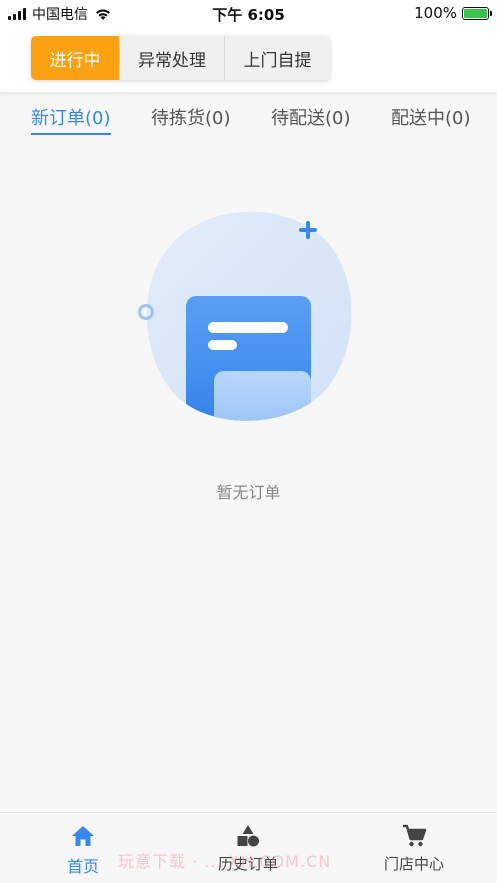 This screenshot has width=497, height=883. Describe the element at coordinates (435, 13) in the screenshot. I see `battery-percent: 100%` at that location.